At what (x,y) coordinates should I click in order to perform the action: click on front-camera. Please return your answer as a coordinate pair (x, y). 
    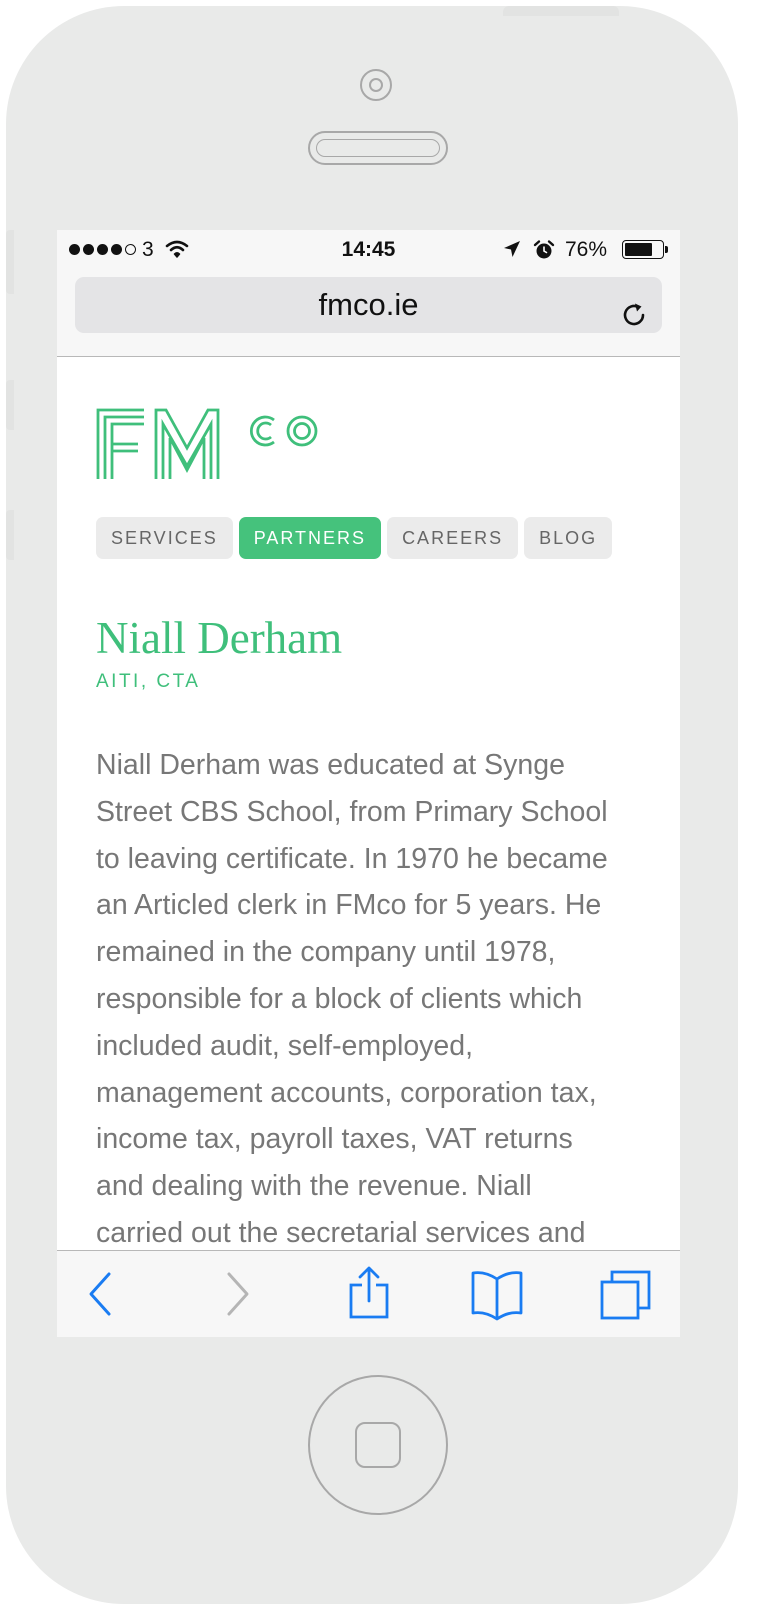
    Looking at the image, I should click on (376, 85).